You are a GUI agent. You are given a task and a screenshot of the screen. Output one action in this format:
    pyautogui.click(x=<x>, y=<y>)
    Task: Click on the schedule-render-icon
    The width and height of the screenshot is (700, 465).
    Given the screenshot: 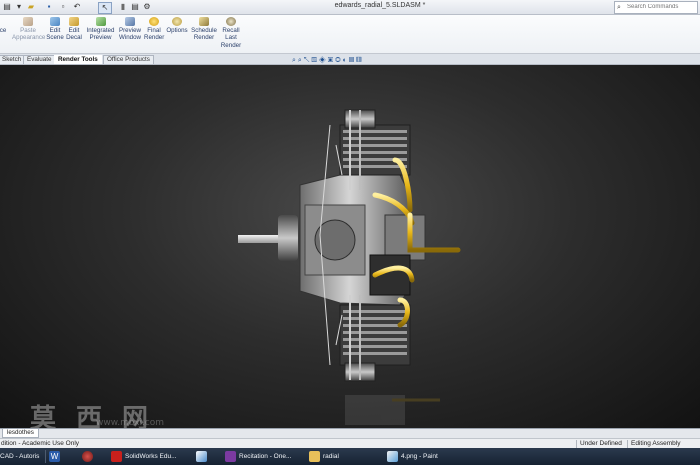 What is the action you would take?
    pyautogui.click(x=204, y=21)
    